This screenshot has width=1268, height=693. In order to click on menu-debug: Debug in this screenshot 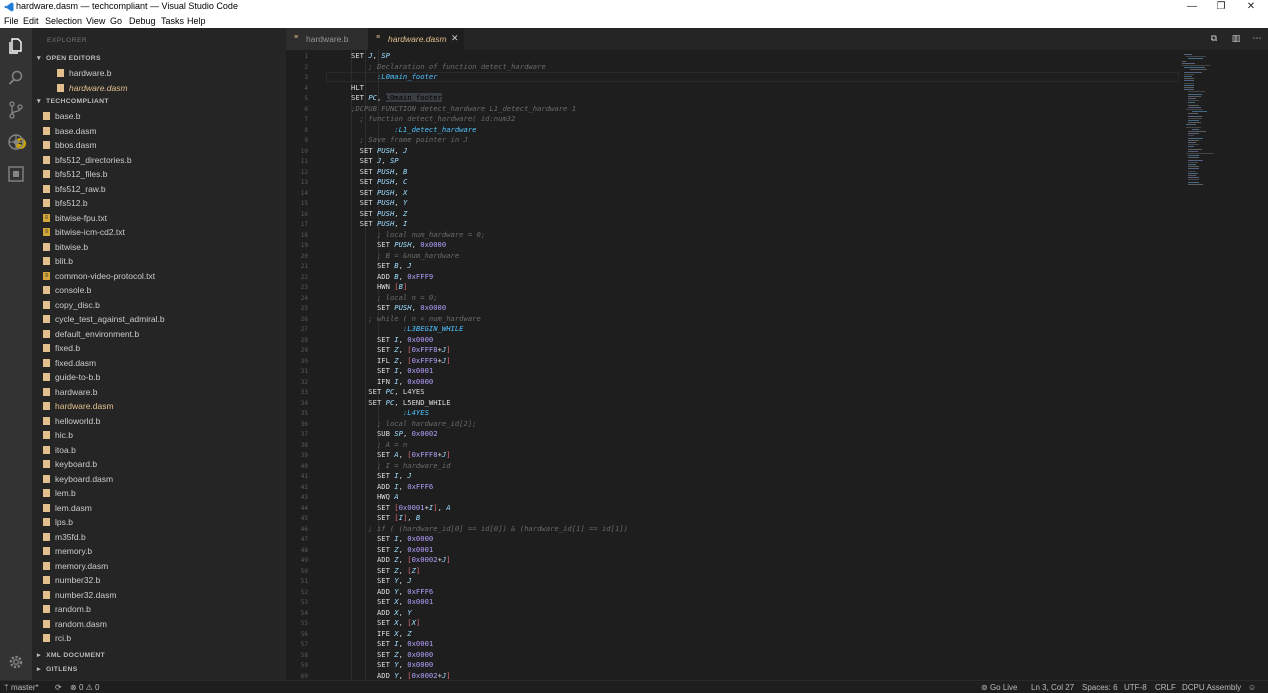, I will do `click(142, 21)`.